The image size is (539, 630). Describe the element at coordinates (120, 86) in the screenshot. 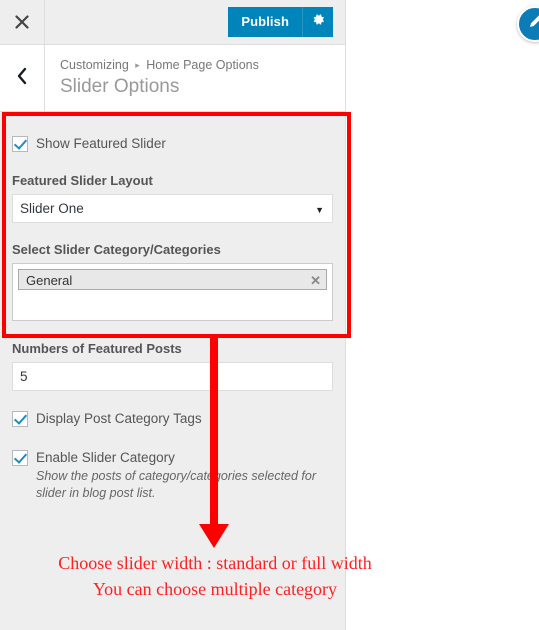

I see `page-title: Slider Options` at that location.